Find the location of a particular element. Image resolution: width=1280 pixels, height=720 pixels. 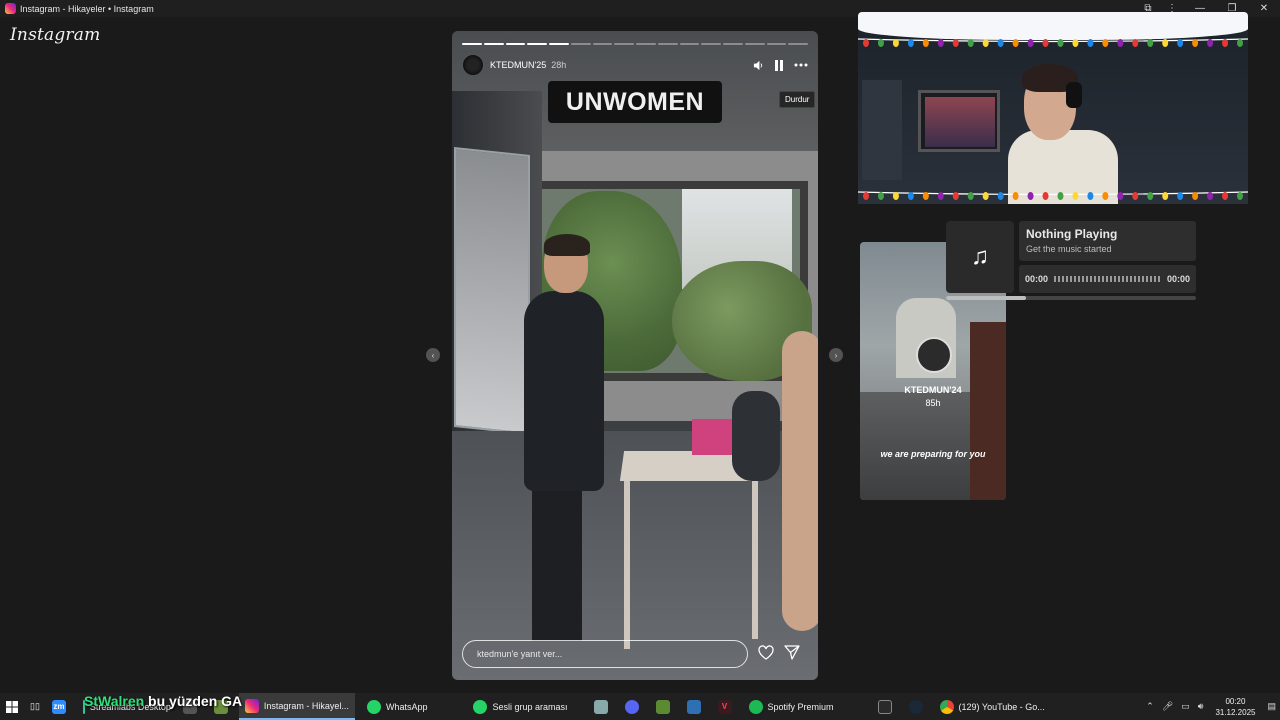

music-note-icon: ♫ is located at coordinates (980, 257).